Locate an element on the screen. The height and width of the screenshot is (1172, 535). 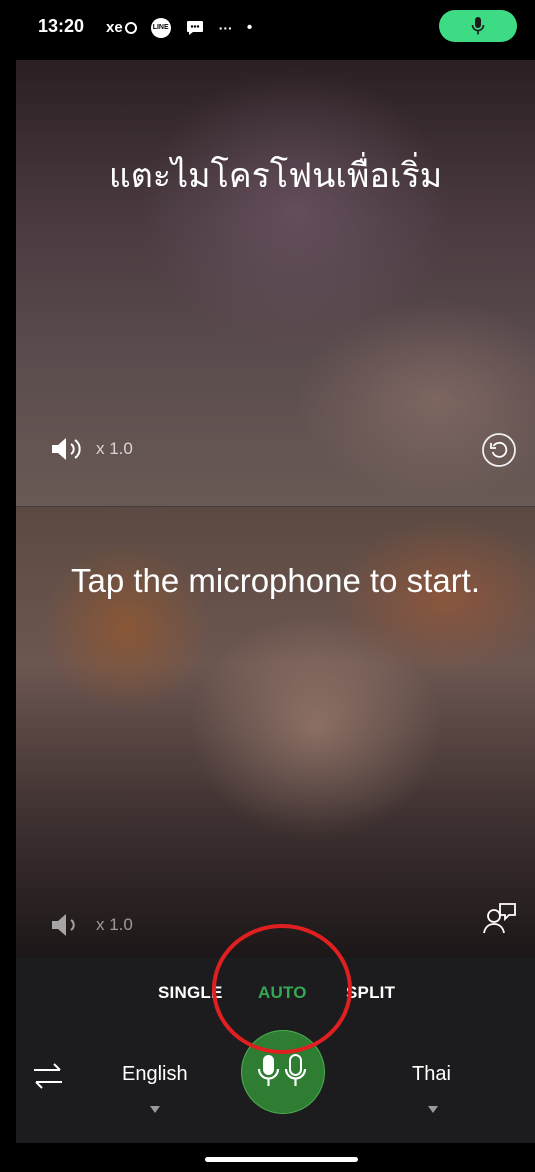
english-prompt-text: Tap the microphone to start. is located at coordinates (275, 580).